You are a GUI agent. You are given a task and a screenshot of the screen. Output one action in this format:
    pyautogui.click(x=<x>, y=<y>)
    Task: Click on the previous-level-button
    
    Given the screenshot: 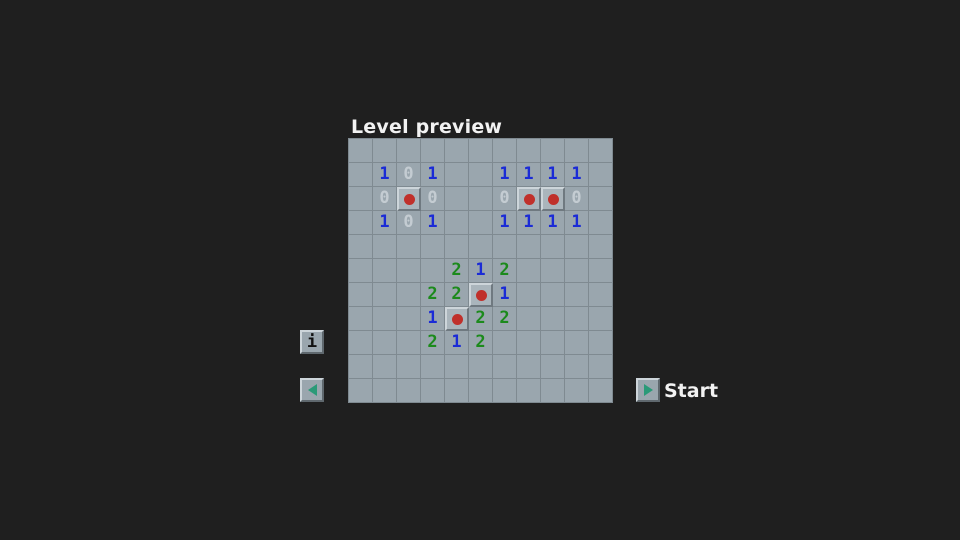 What is the action you would take?
    pyautogui.click(x=312, y=390)
    